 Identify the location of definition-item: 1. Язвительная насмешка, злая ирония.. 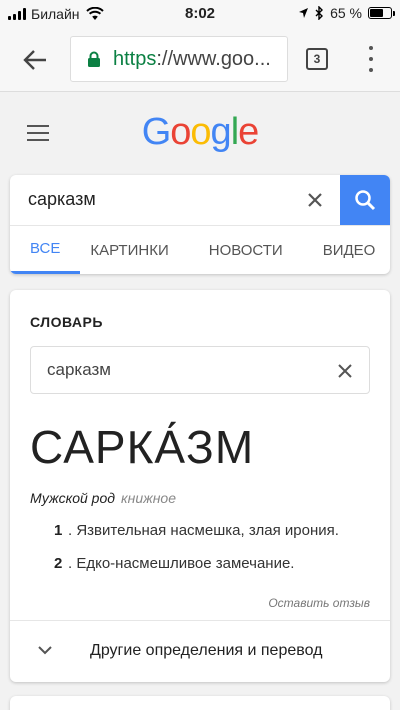
(196, 530).